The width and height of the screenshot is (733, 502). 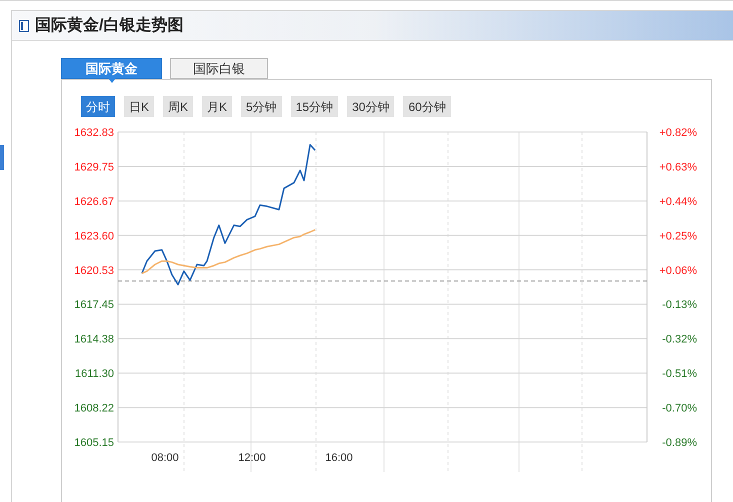 I want to click on x-axis-label: 12:00, so click(x=252, y=458).